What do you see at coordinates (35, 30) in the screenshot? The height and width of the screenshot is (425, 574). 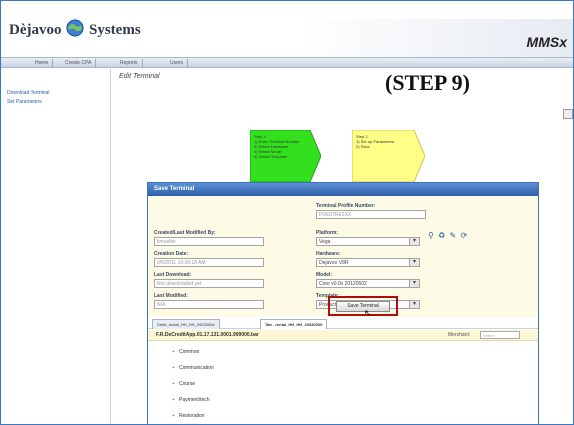 I see `logo-text-left: Dèjavoo` at bounding box center [35, 30].